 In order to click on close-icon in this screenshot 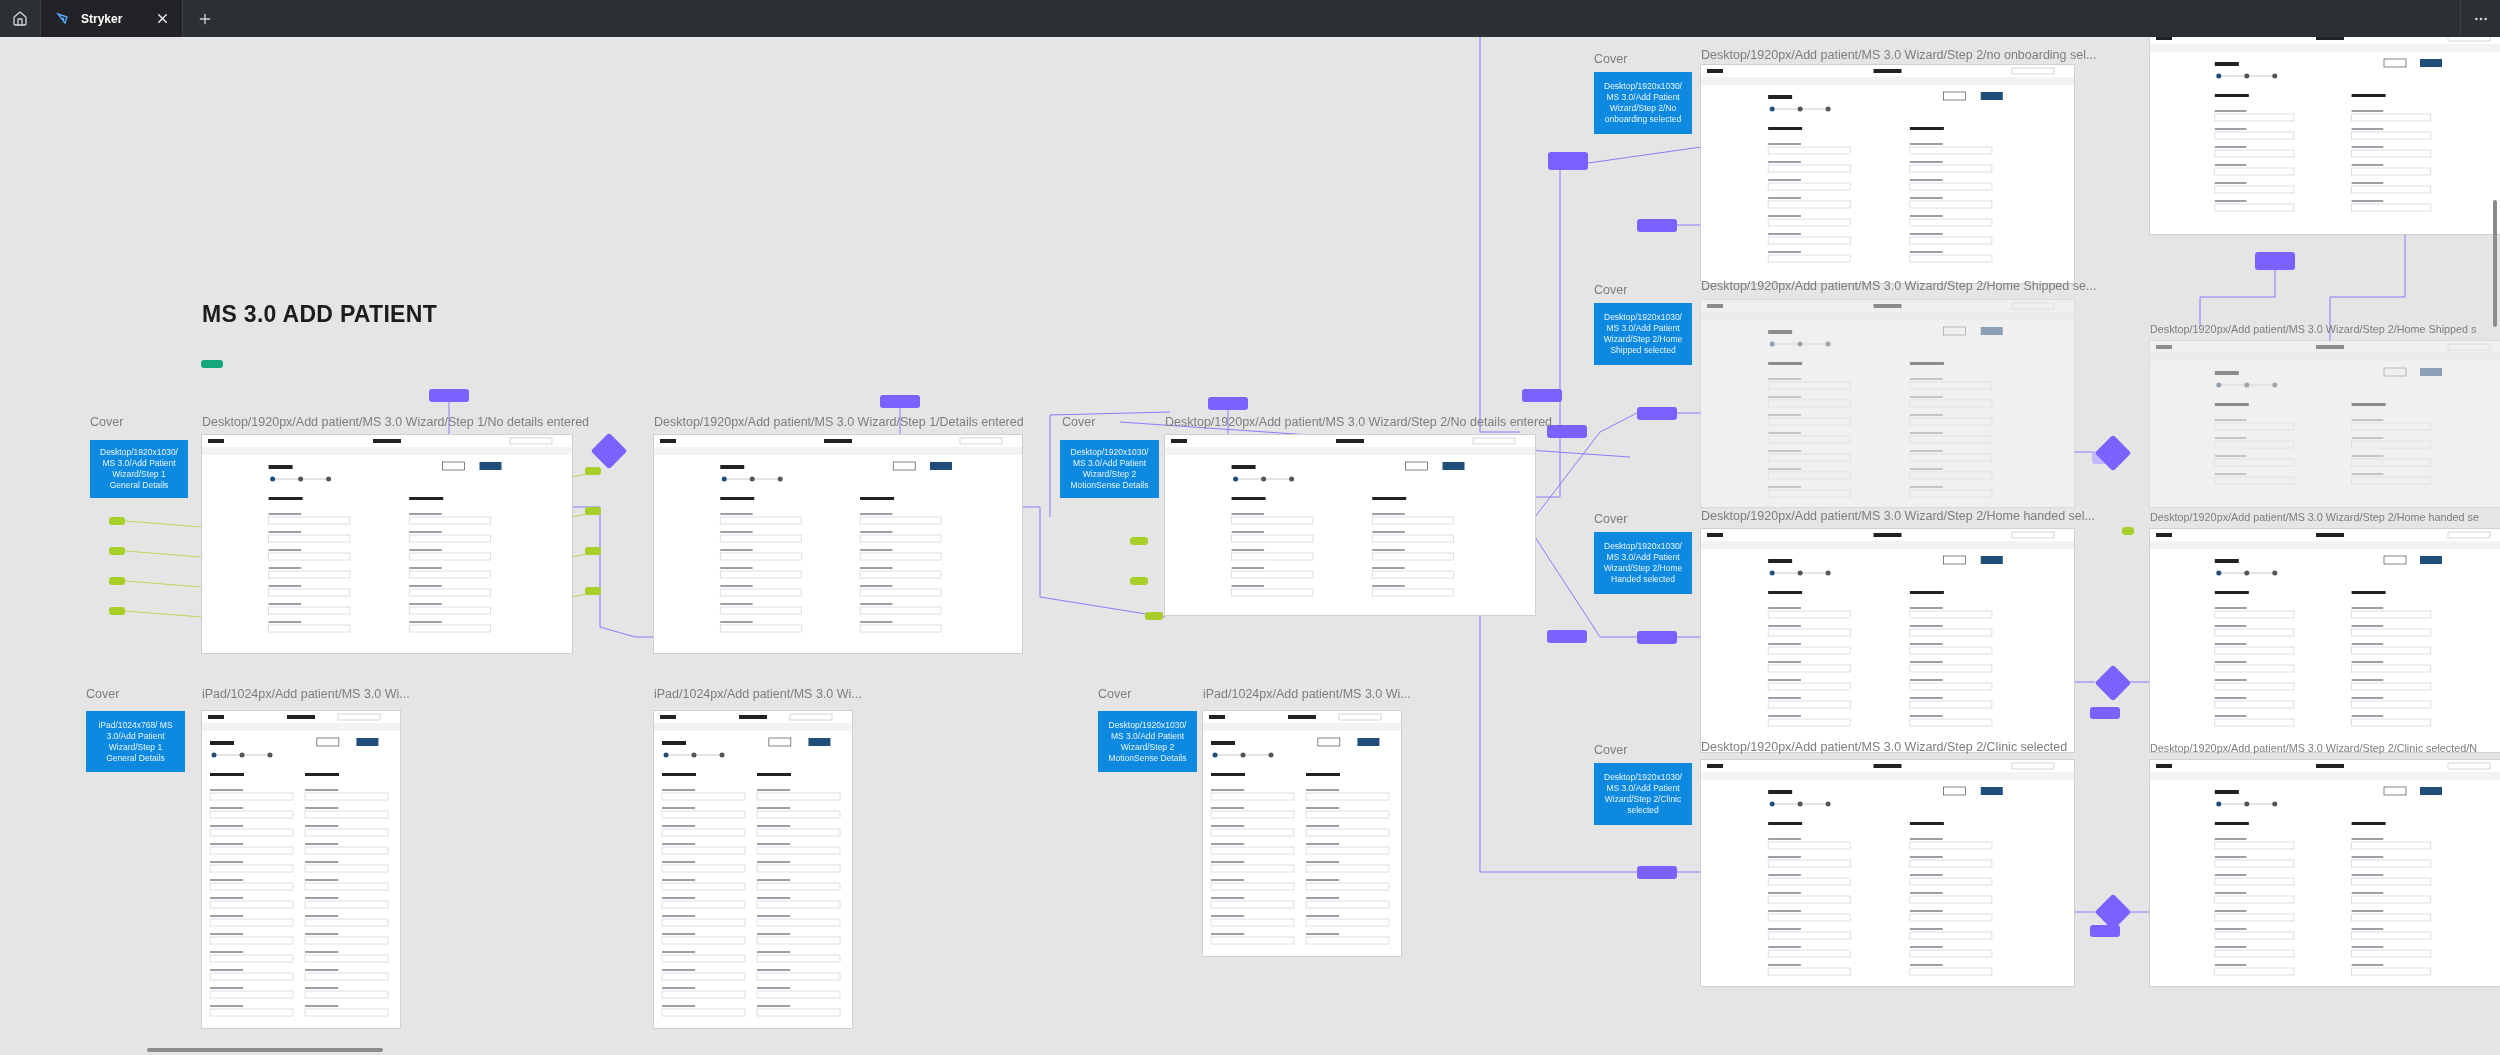, I will do `click(162, 18)`.